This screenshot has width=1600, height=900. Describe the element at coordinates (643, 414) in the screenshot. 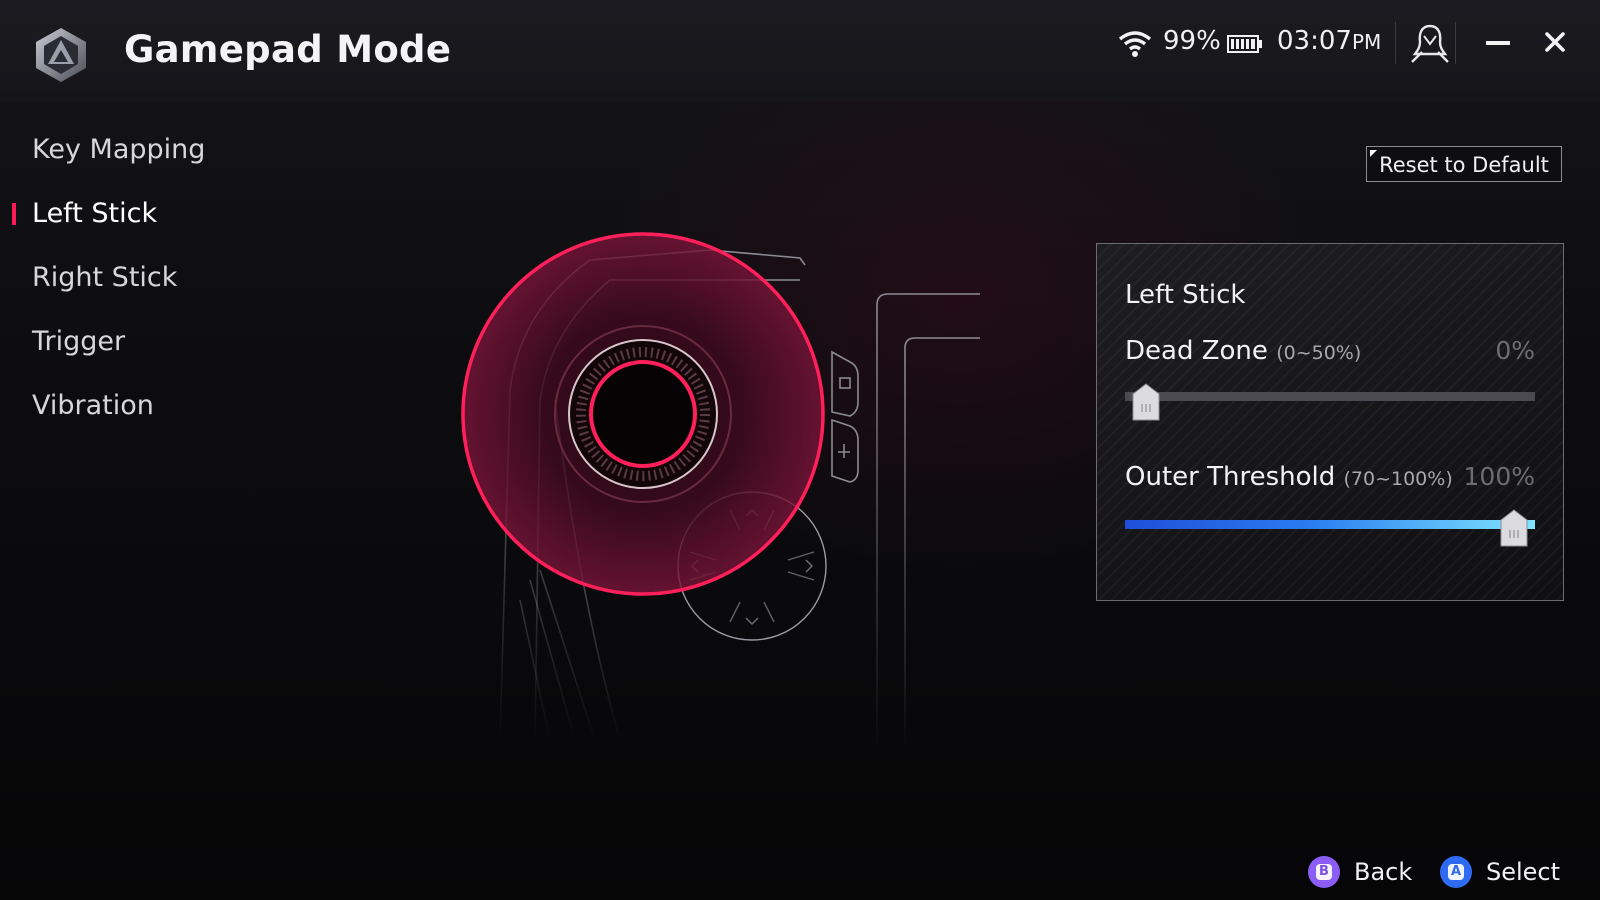

I see `left-stick-highlight` at that location.